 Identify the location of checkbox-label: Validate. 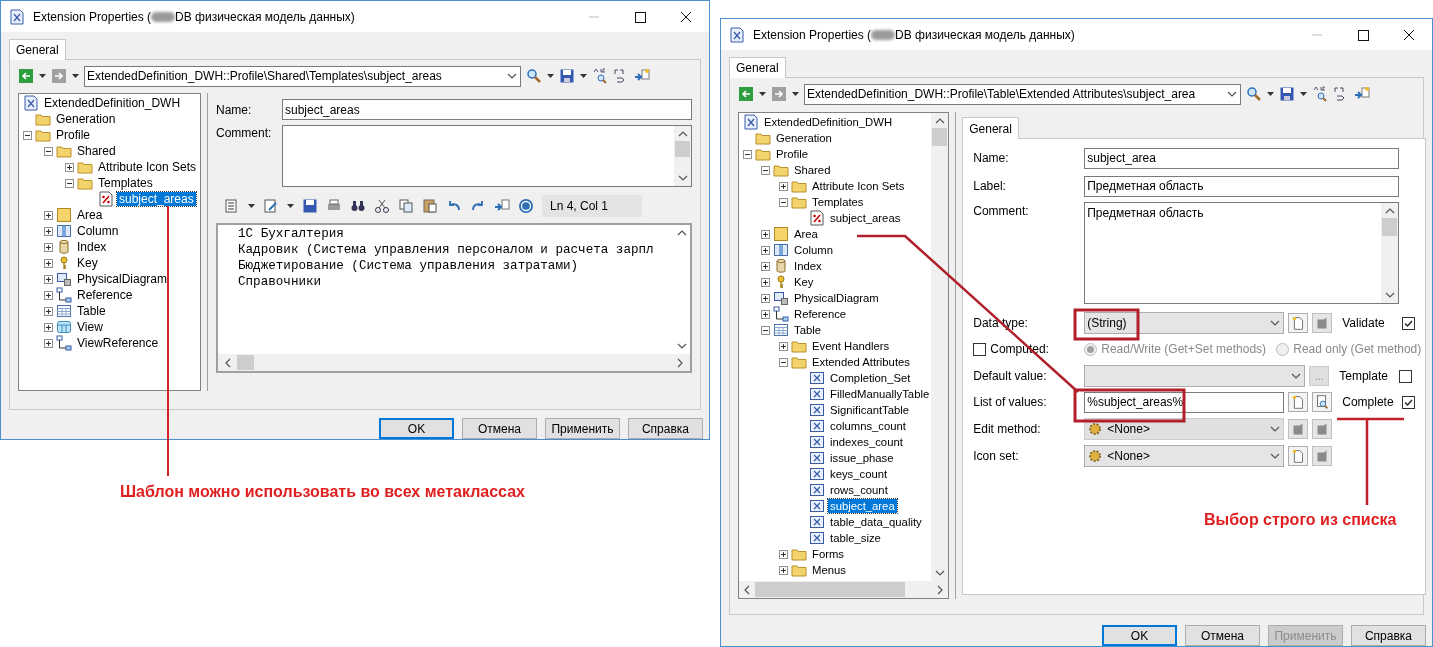
(1364, 323).